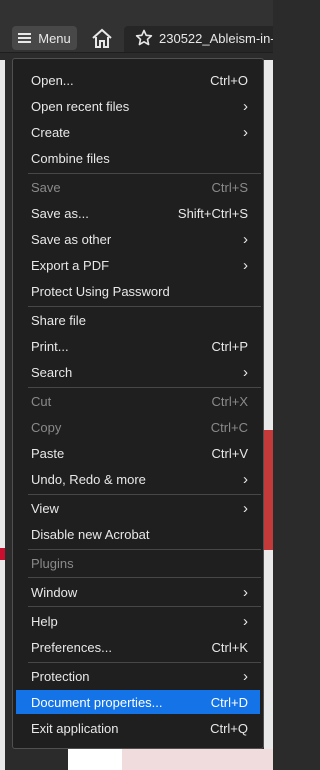 This screenshot has height=770, width=320. Describe the element at coordinates (138, 592) in the screenshot. I see `menu-item-window: Window ›` at that location.